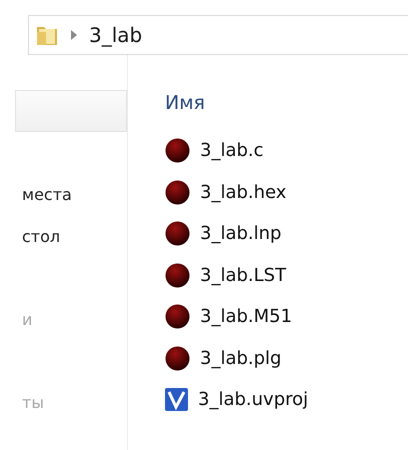 The image size is (408, 450). What do you see at coordinates (241, 234) in the screenshot?
I see `file-name: 3_lab.lnp` at bounding box center [241, 234].